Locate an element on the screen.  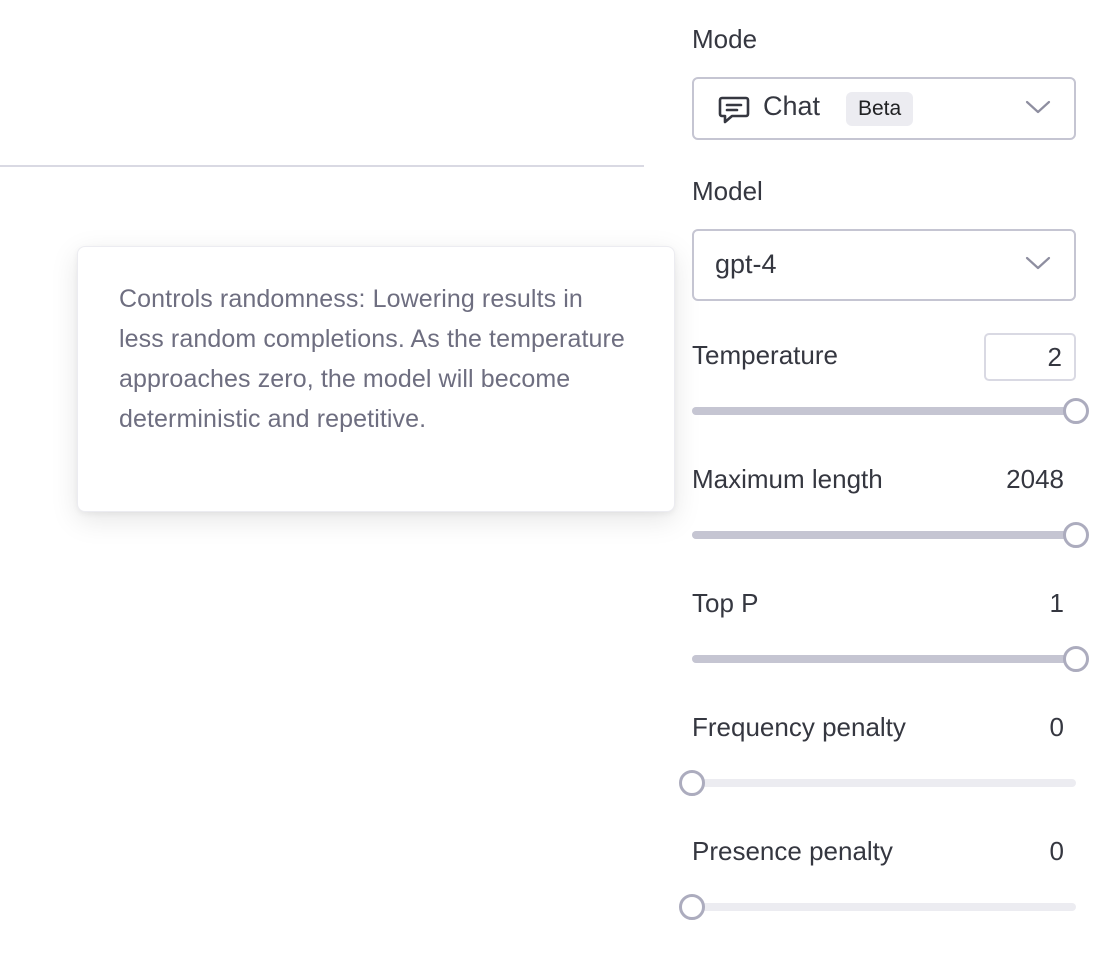
mode-label: Mode is located at coordinates (725, 39).